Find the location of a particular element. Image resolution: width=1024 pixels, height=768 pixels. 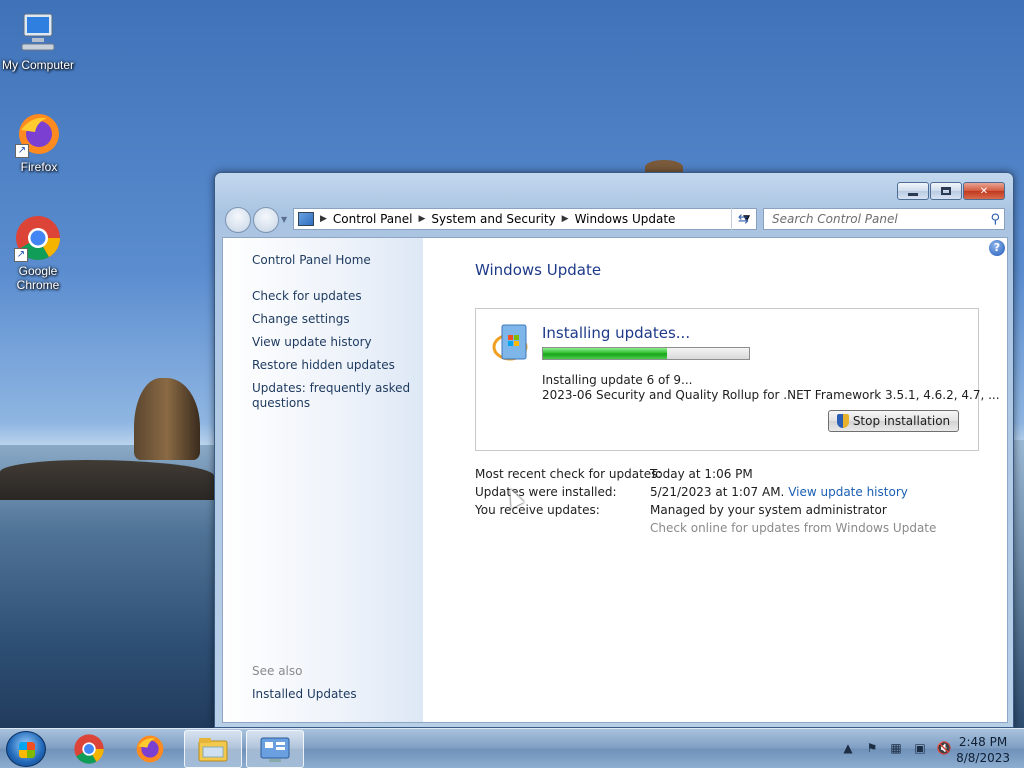

desktop-icon-my-computer: My Computer is located at coordinates (38, 40).